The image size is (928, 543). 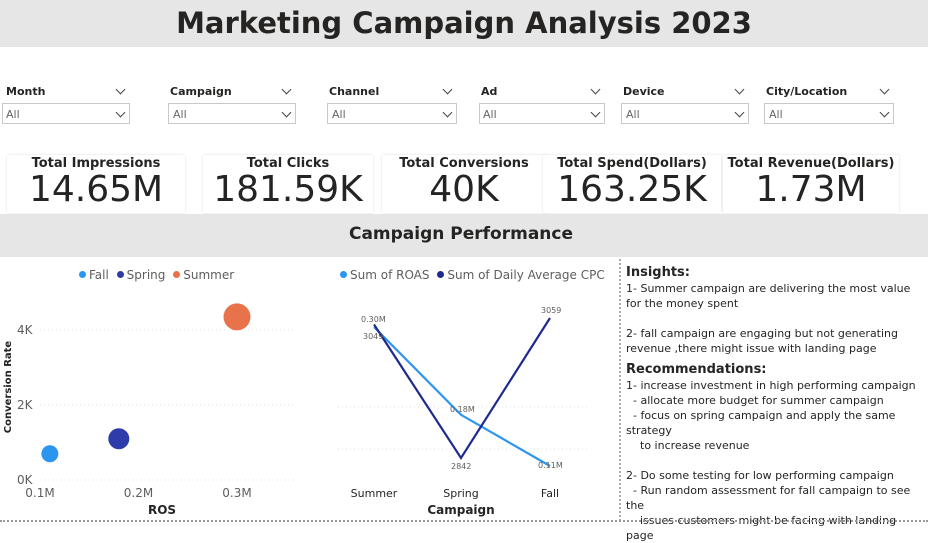 What do you see at coordinates (373, 319) in the screenshot?
I see `data-label-roas: 0.30M` at bounding box center [373, 319].